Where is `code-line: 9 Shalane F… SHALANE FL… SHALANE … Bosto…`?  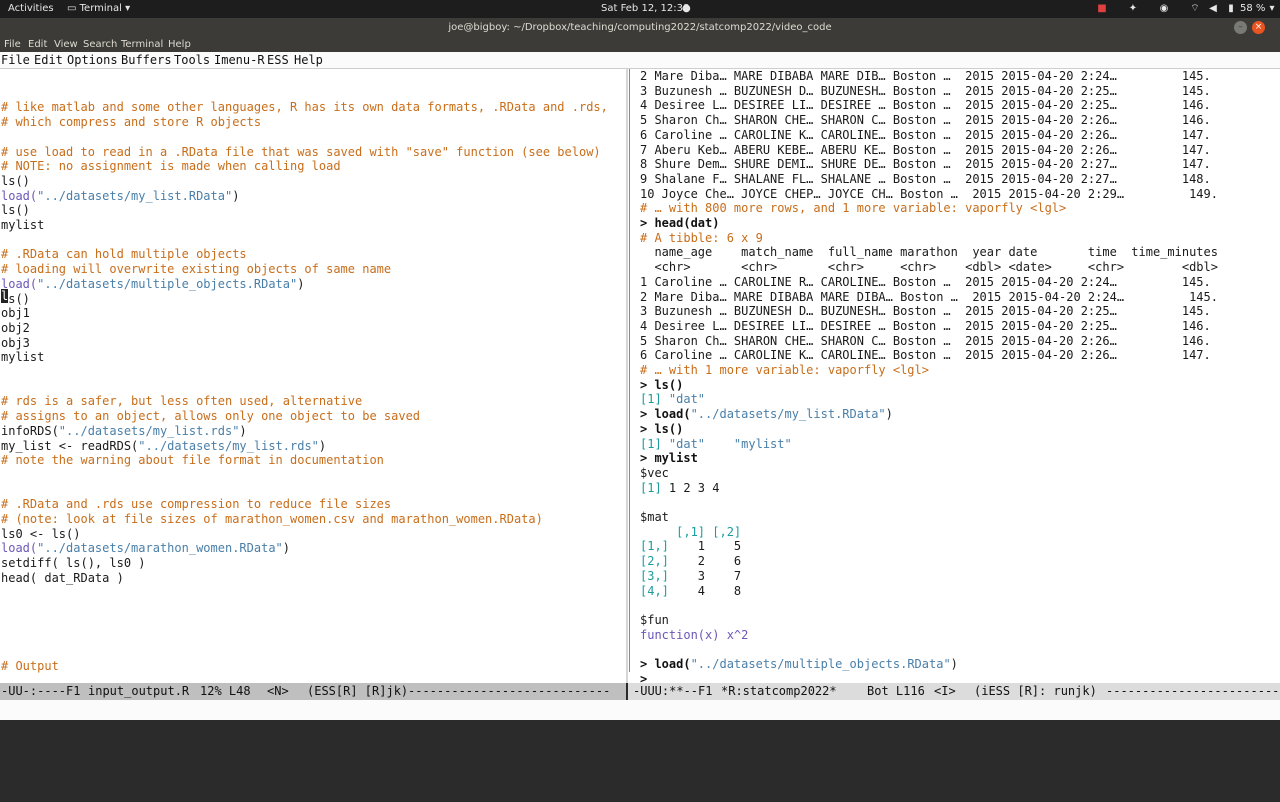
code-line: 9 Shalane F… SHALANE FL… SHALANE … Bosto… is located at coordinates (925, 179).